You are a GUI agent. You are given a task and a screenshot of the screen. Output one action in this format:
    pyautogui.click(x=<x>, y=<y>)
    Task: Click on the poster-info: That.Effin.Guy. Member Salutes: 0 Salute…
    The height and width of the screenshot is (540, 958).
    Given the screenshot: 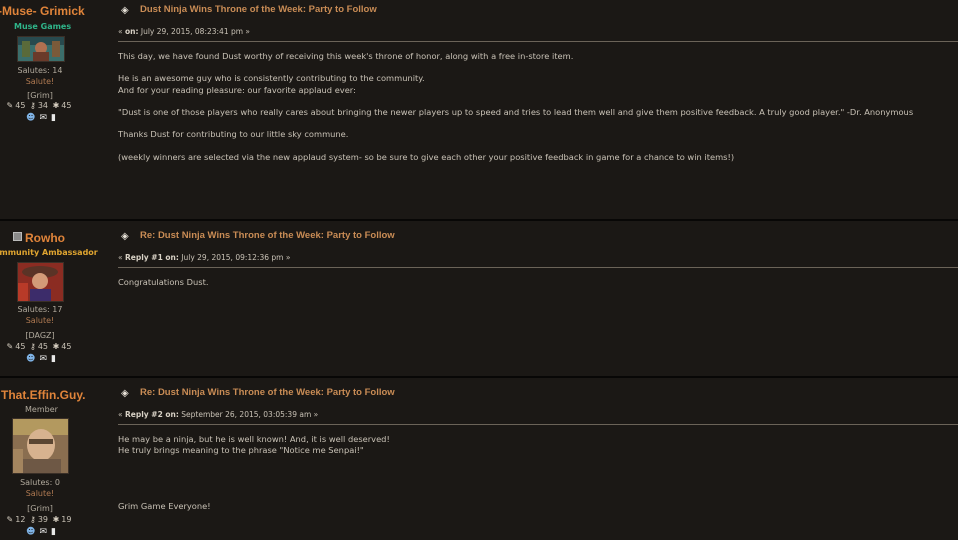 What is the action you would take?
    pyautogui.click(x=55, y=459)
    